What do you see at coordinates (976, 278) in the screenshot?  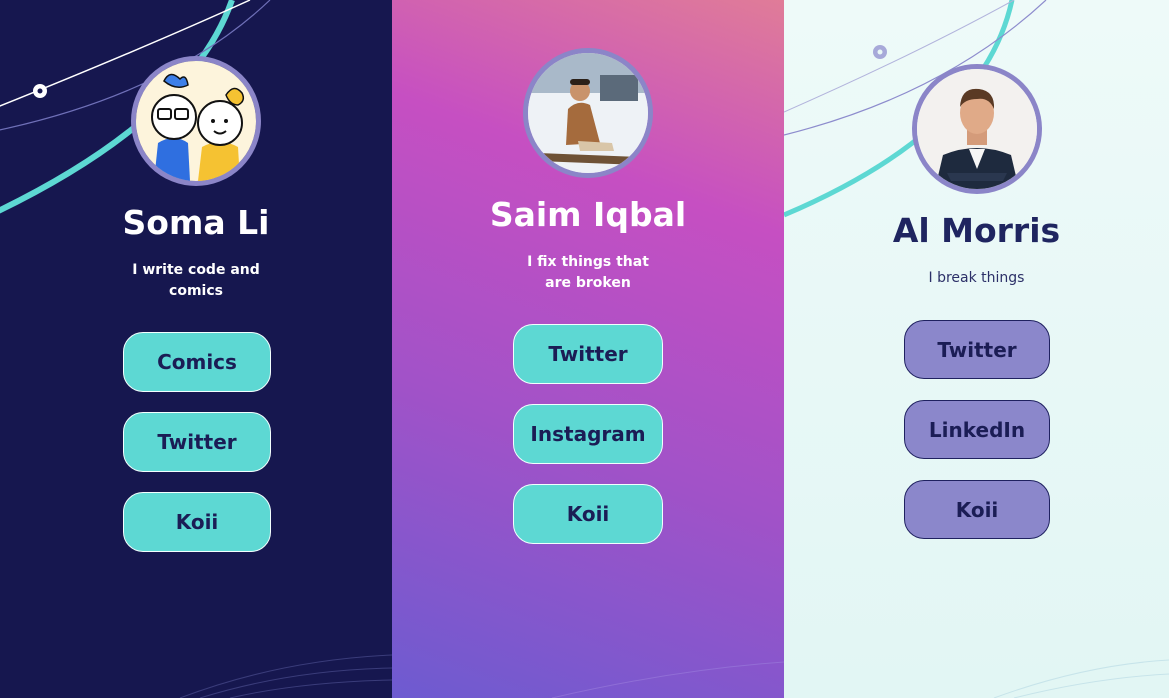 I see `profile-bio: I break things` at bounding box center [976, 278].